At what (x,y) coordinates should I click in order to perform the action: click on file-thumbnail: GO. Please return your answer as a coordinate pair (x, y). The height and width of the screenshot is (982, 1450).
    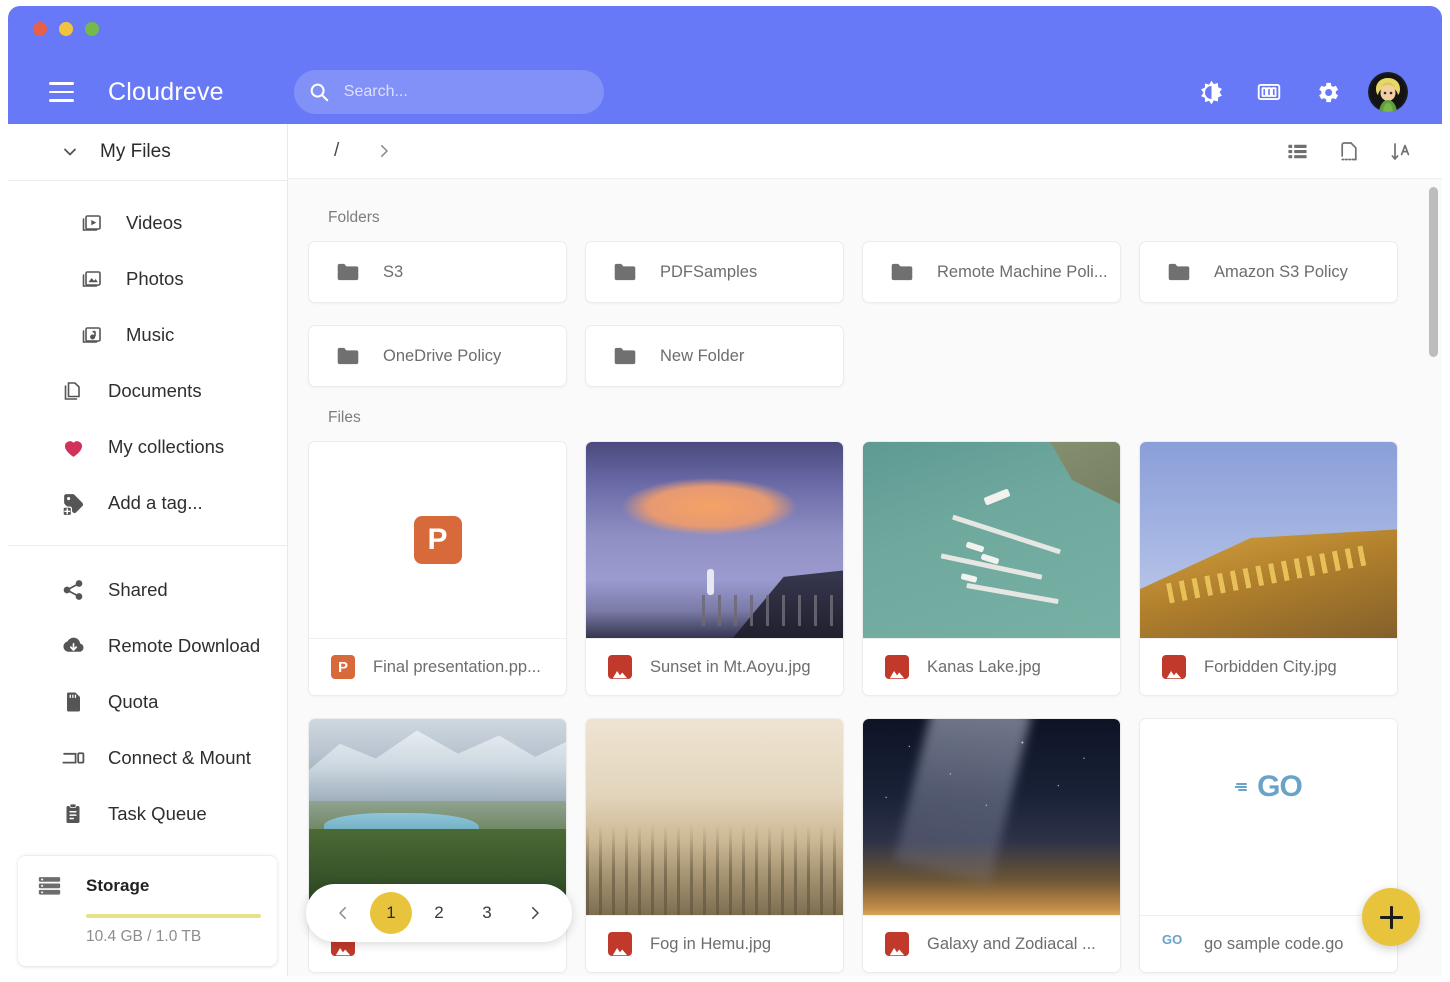
    Looking at the image, I should click on (1268, 817).